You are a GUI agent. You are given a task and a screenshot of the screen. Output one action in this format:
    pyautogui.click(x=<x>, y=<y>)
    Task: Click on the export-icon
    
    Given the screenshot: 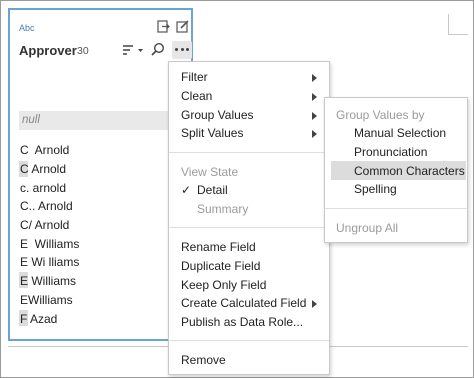 What is the action you would take?
    pyautogui.click(x=163, y=26)
    